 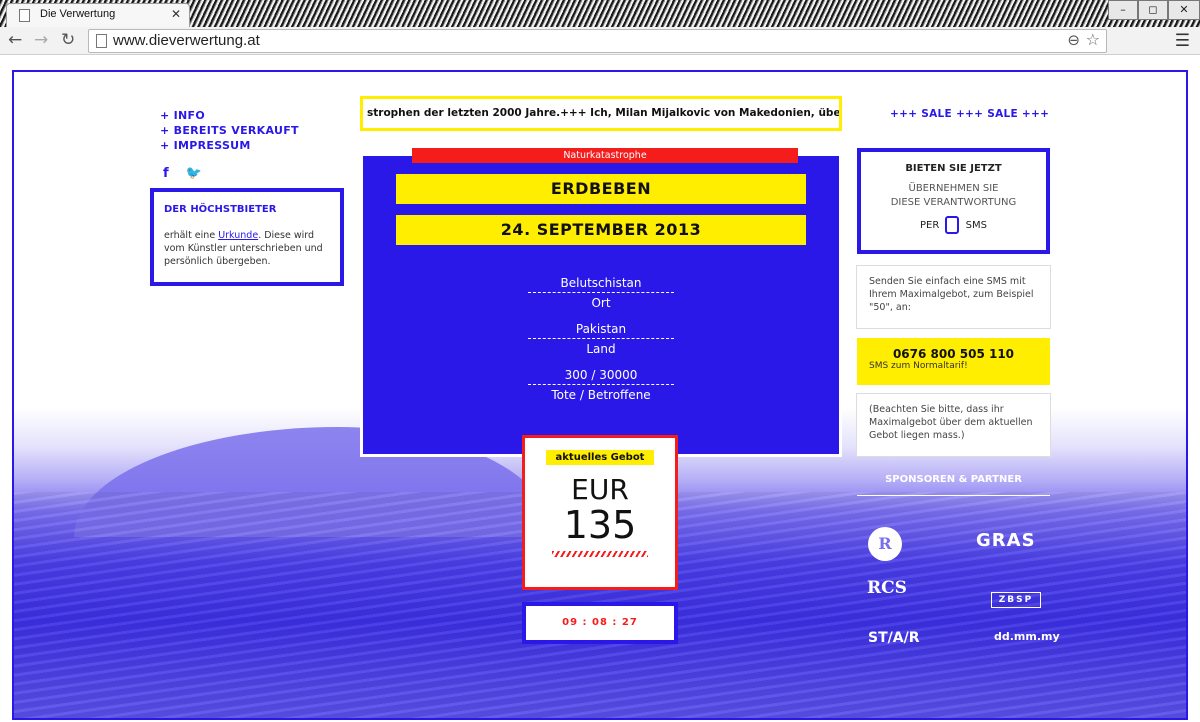 I want to click on bookmark-star-icon: ☆, so click(x=1093, y=39).